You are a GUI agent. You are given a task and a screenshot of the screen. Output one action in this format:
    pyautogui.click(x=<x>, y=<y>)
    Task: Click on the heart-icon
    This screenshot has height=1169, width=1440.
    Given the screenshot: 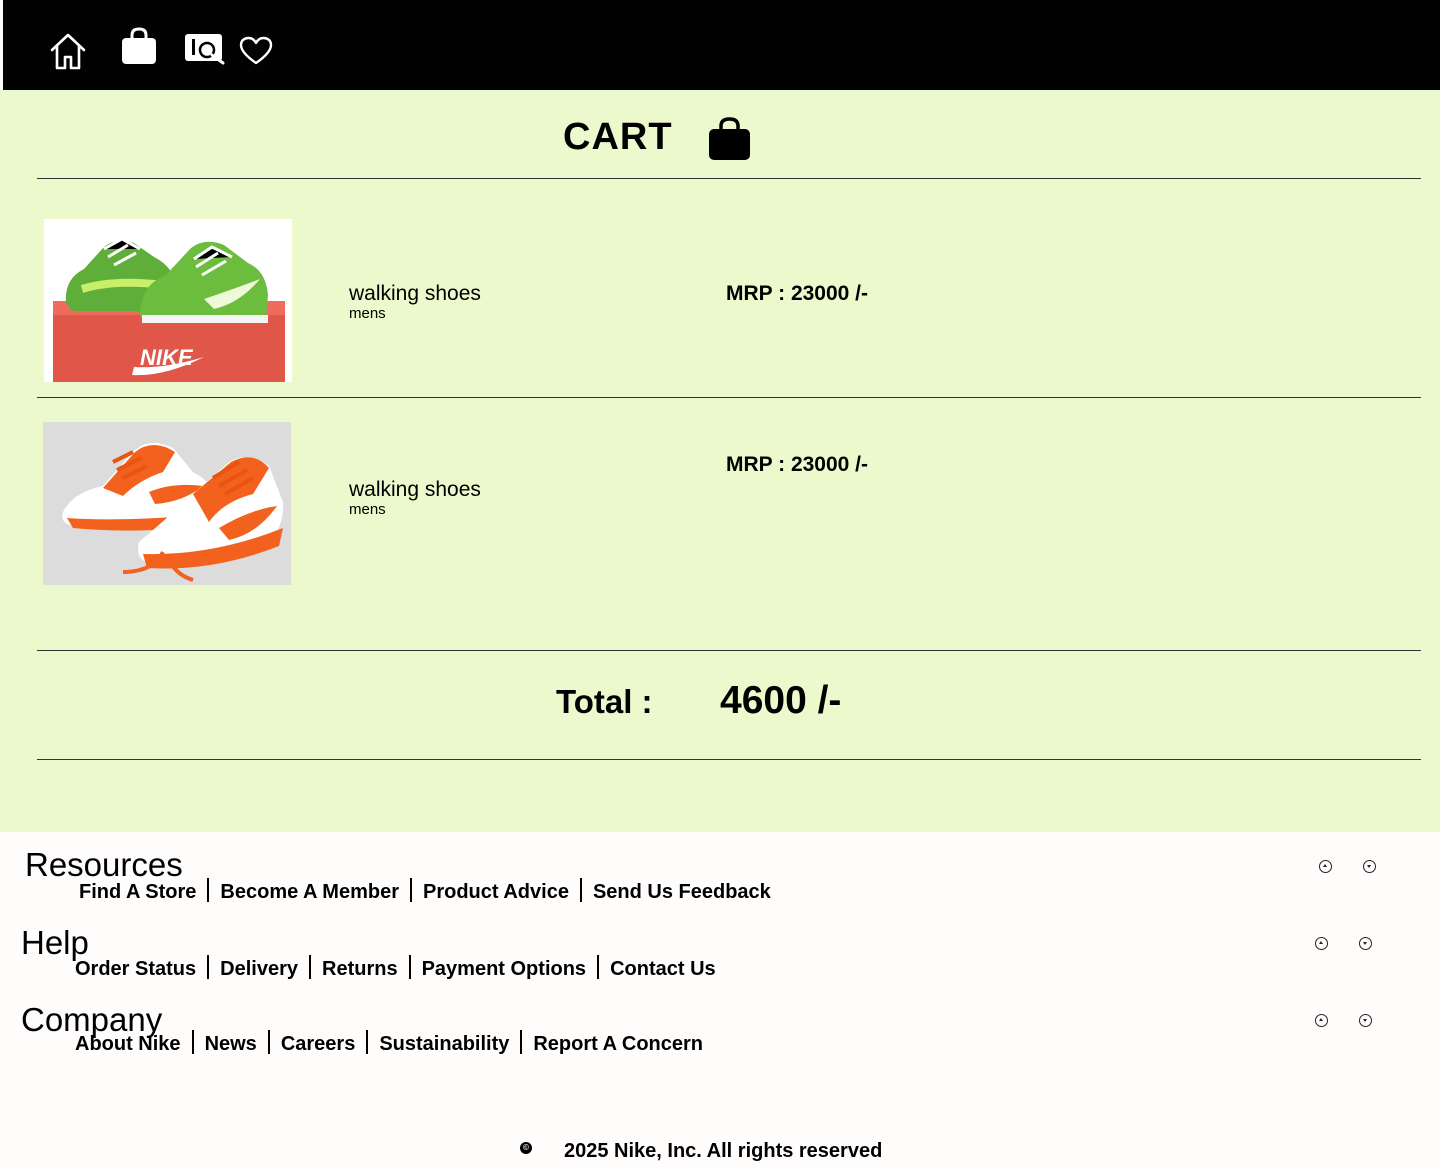 What is the action you would take?
    pyautogui.click(x=256, y=53)
    